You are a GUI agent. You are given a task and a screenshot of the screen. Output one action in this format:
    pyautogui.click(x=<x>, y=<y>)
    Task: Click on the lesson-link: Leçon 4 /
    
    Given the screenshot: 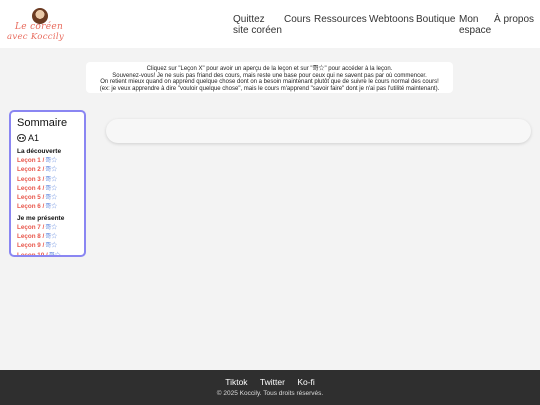 What is the action you would take?
    pyautogui.click(x=30, y=188)
    